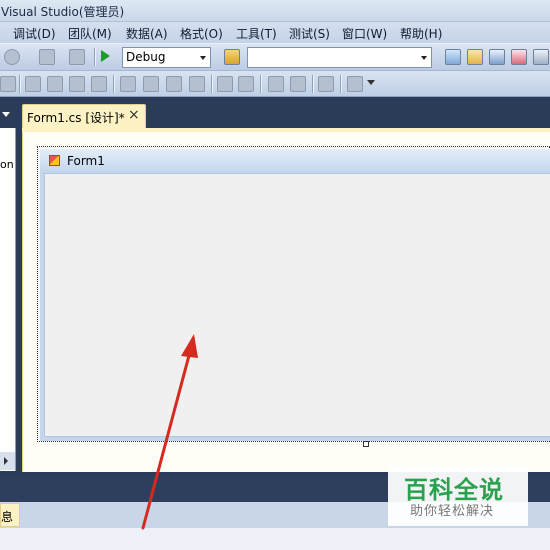 The image size is (550, 550). What do you see at coordinates (167, 438) in the screenshot?
I see `annotation-arrow-shaft` at bounding box center [167, 438].